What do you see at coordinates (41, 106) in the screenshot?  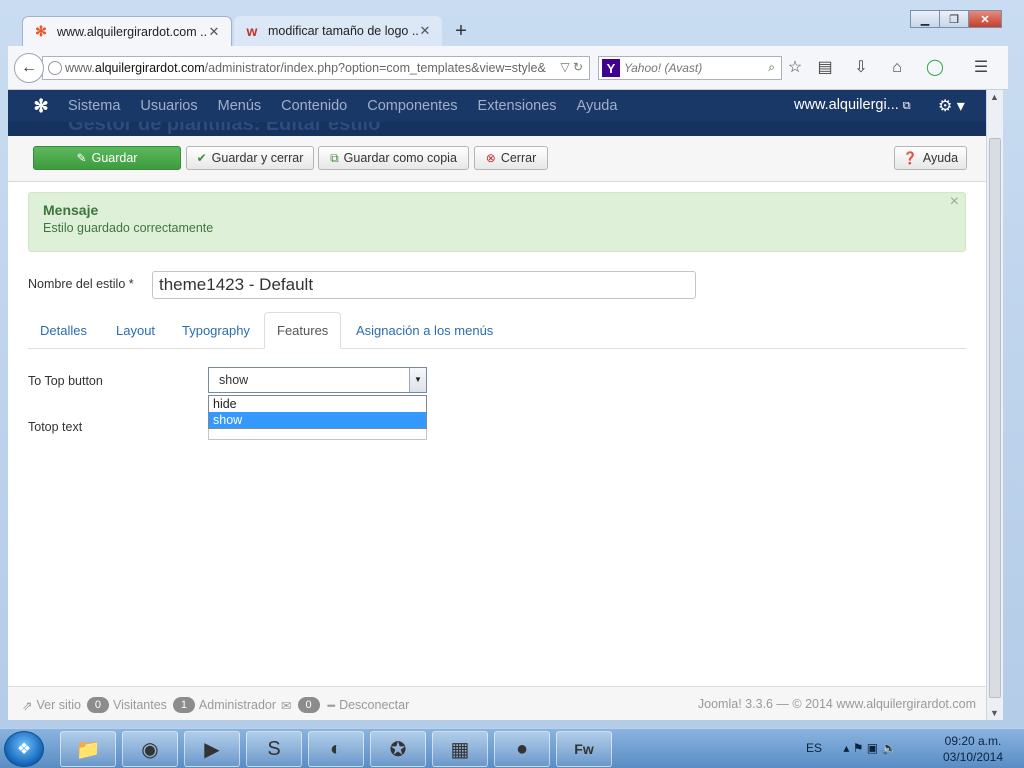 I see `joomla-logo-icon: ✻` at bounding box center [41, 106].